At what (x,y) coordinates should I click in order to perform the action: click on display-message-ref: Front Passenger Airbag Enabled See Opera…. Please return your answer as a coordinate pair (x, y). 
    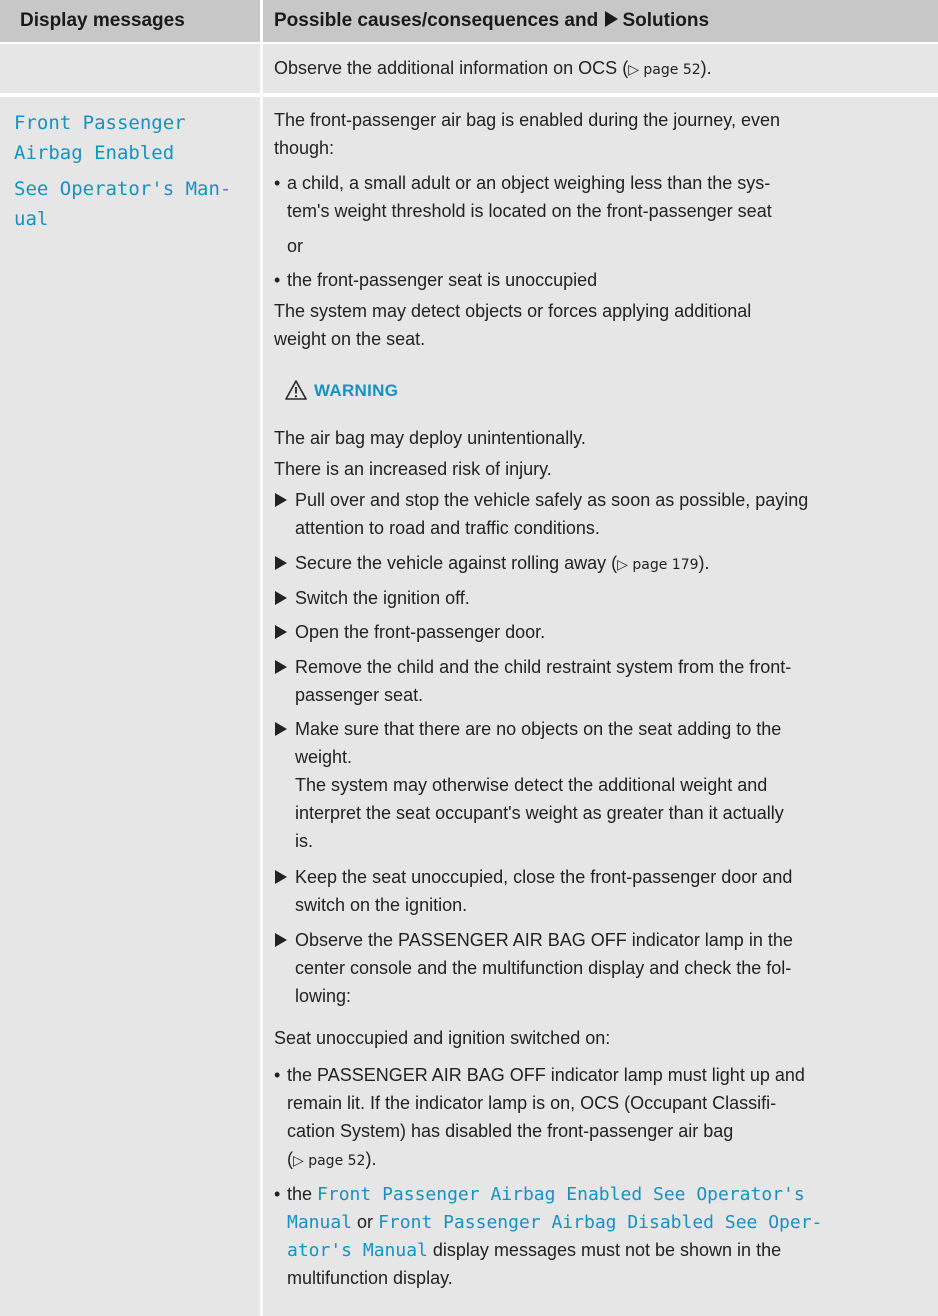
    Looking at the image, I should click on (561, 1194).